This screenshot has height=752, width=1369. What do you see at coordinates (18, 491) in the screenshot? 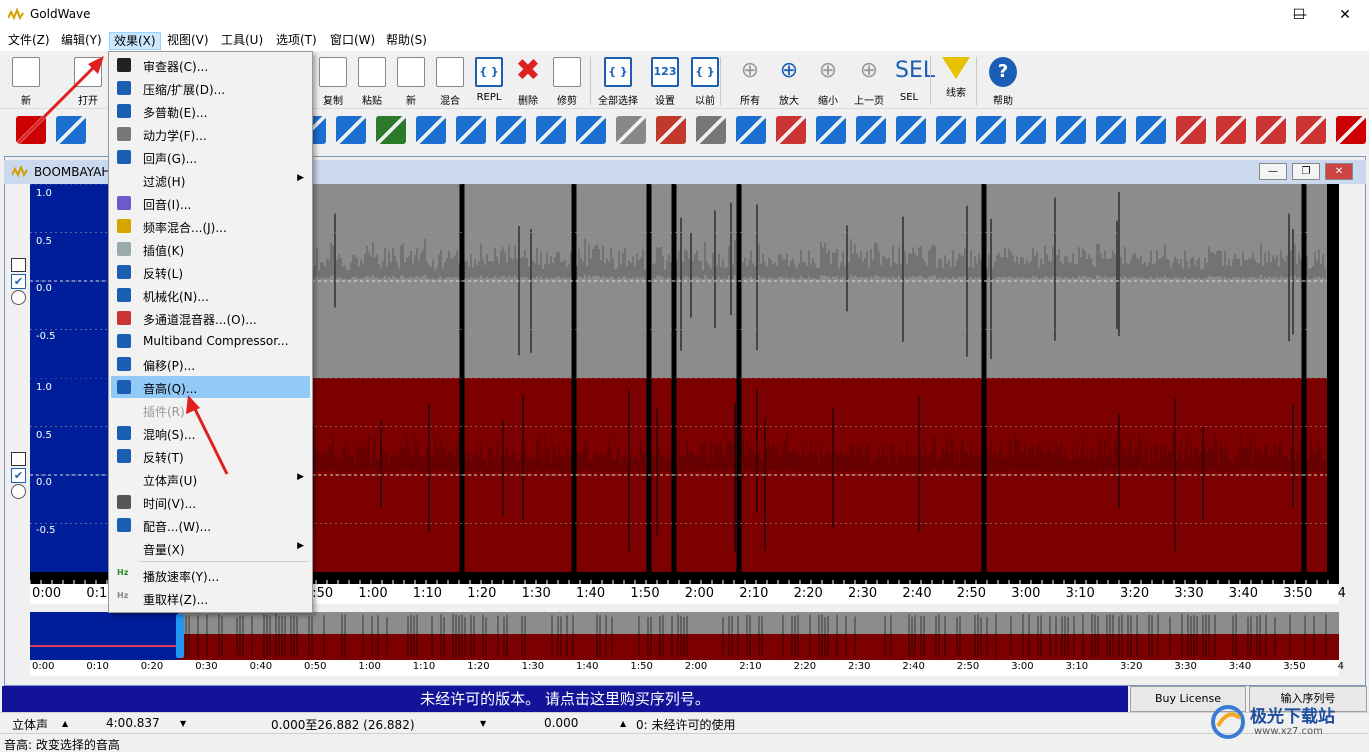
I see `channel-radio-bottom` at bounding box center [18, 491].